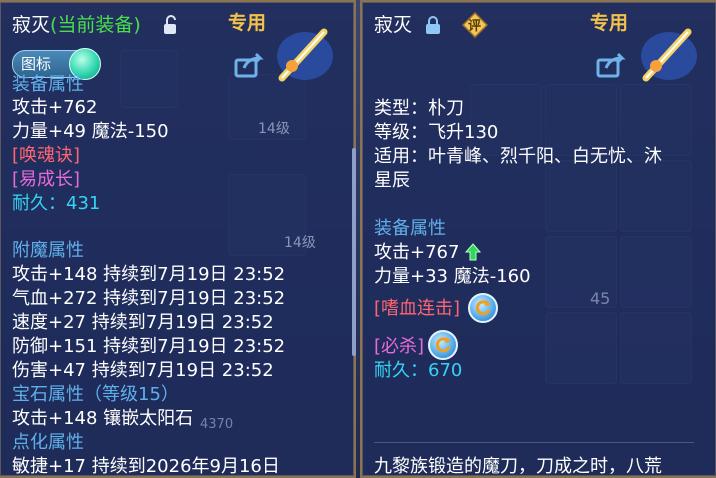 This screenshot has height=478, width=716. I want to click on base-stat: 攻击+767, so click(428, 254).